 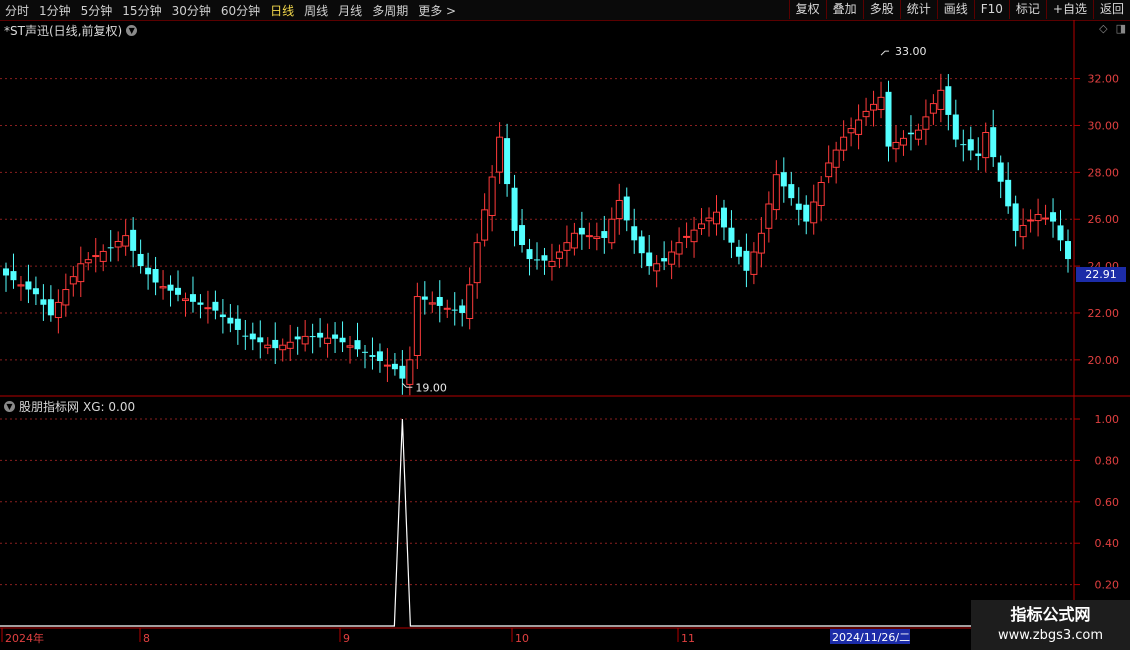 What do you see at coordinates (918, 9) in the screenshot?
I see `toolbar-button: 统计` at bounding box center [918, 9].